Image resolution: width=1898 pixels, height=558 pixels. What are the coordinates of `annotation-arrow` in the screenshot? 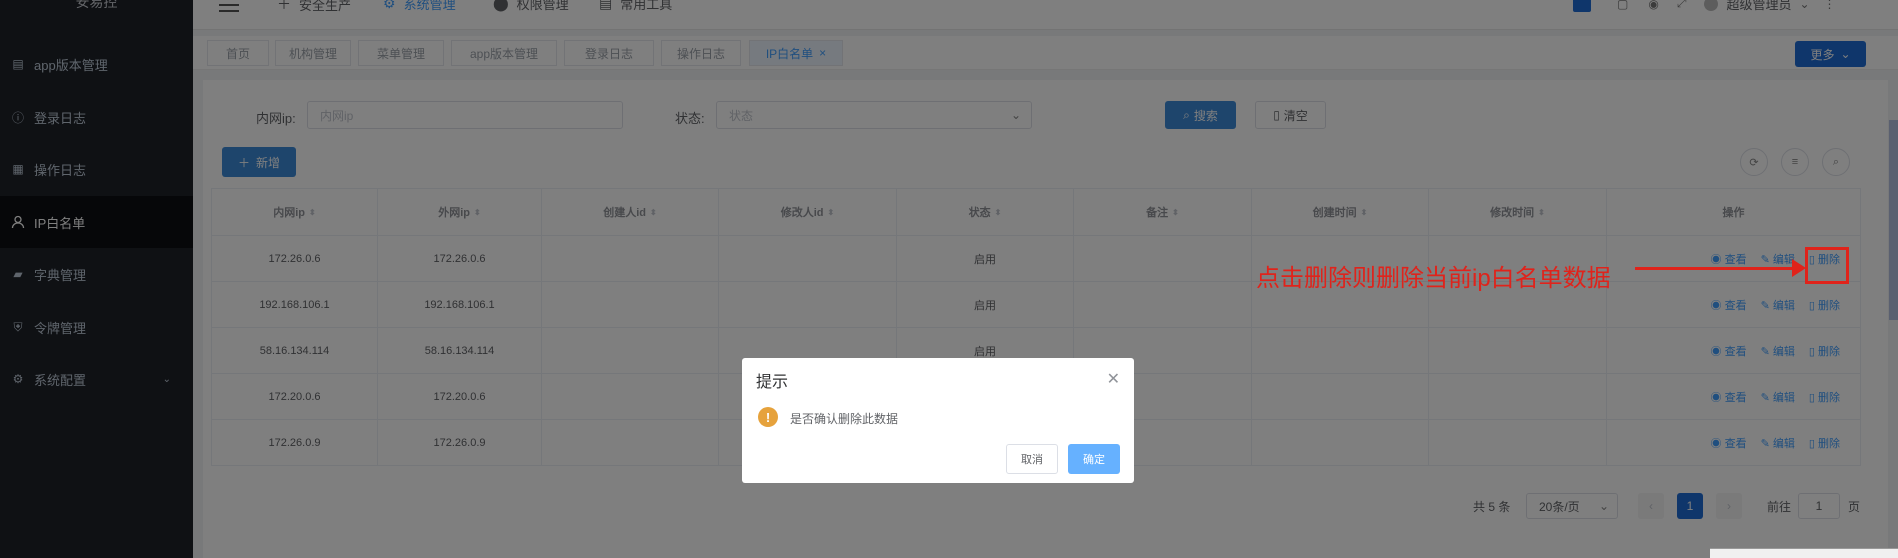 It's located at (1716, 268).